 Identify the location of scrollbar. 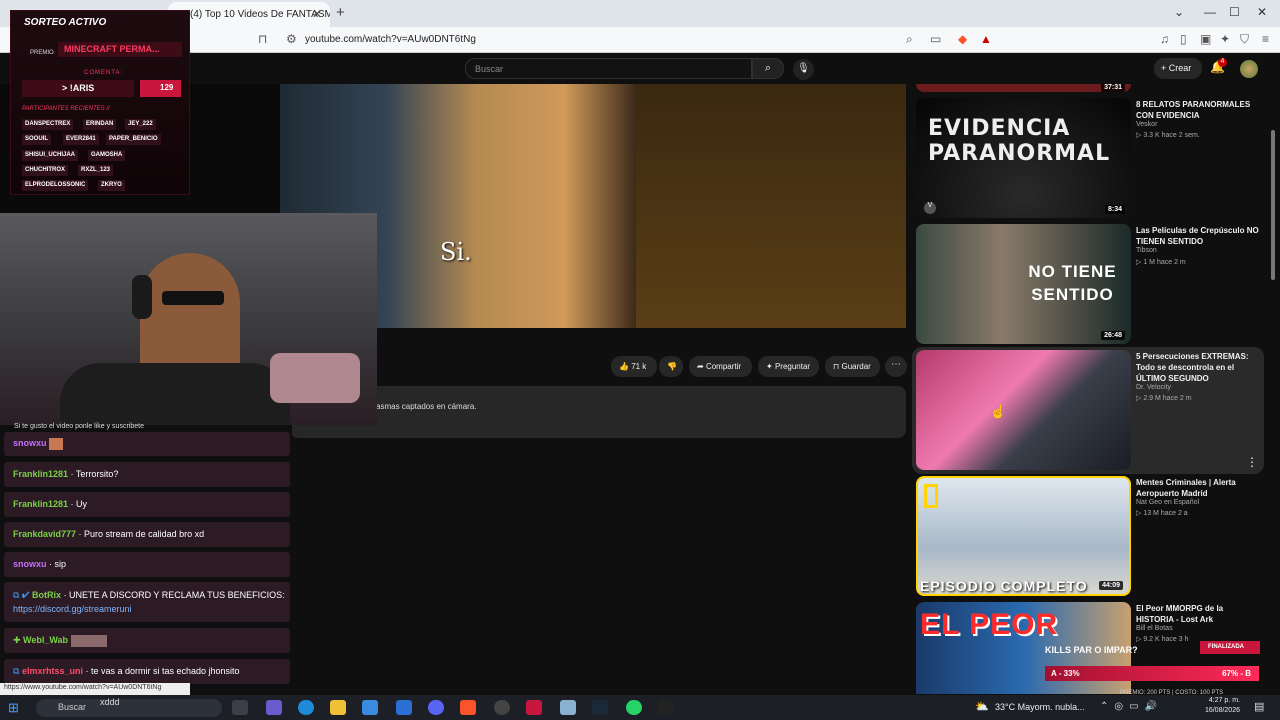
(1273, 205).